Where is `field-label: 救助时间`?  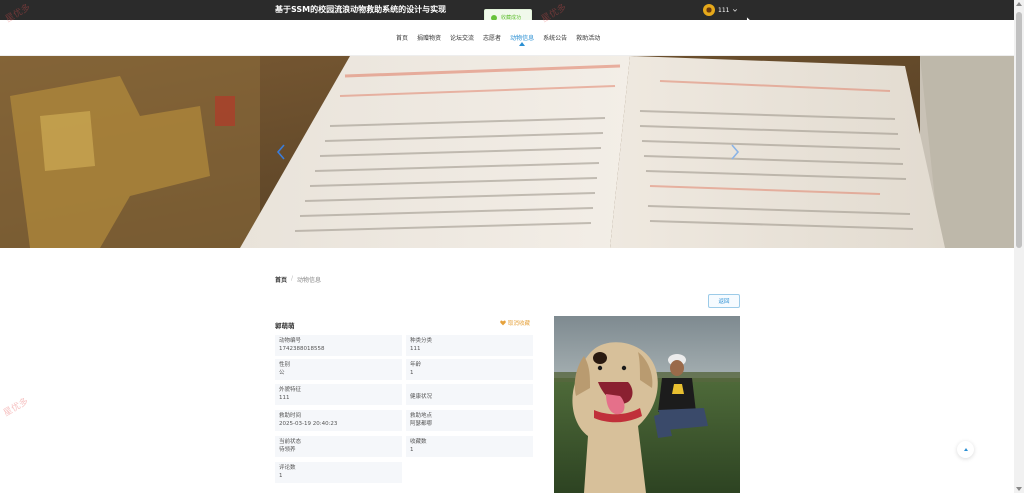
field-label: 救助时间 is located at coordinates (290, 416).